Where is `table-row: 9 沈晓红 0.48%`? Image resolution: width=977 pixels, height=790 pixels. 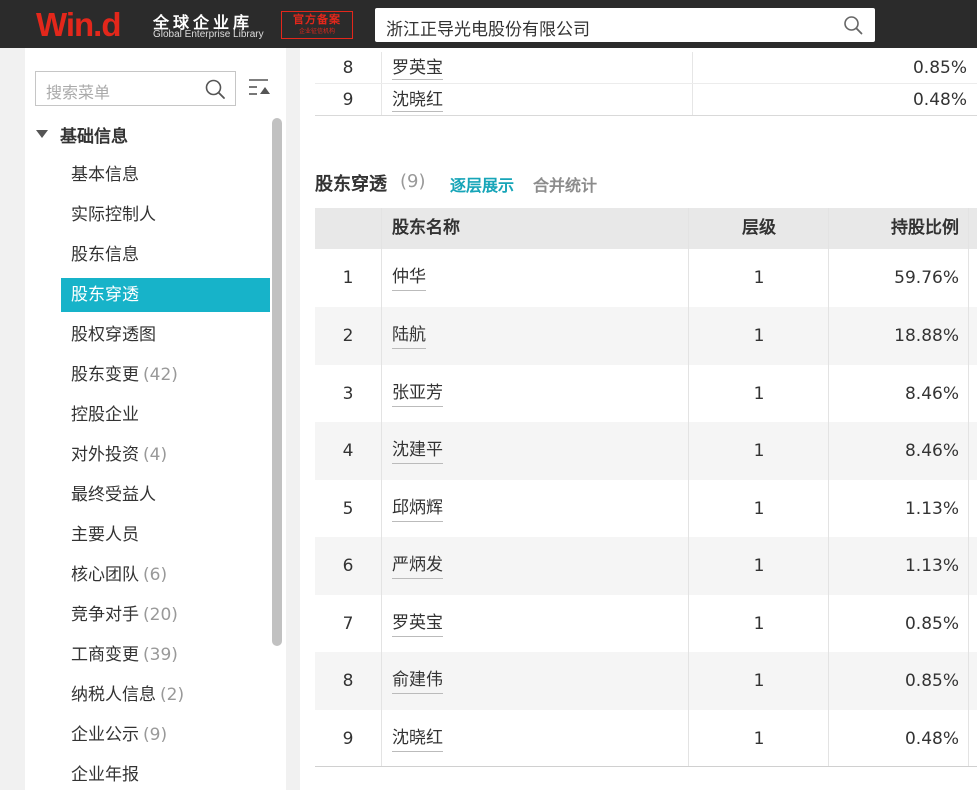
table-row: 9 沈晓红 0.48% is located at coordinates (646, 100).